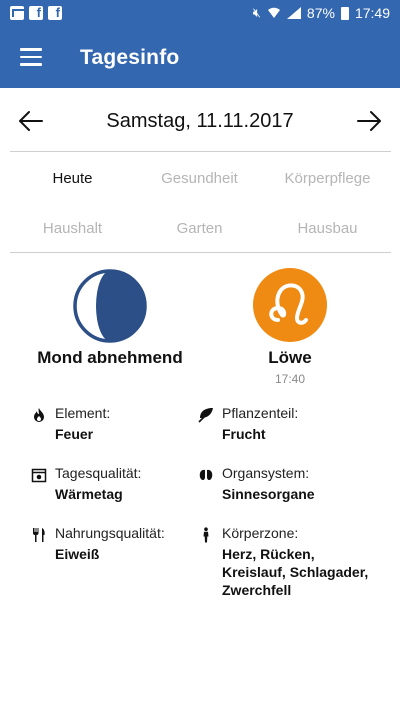  I want to click on status-bar: f f 🔇︎ 87% 17:49, so click(200, 14).